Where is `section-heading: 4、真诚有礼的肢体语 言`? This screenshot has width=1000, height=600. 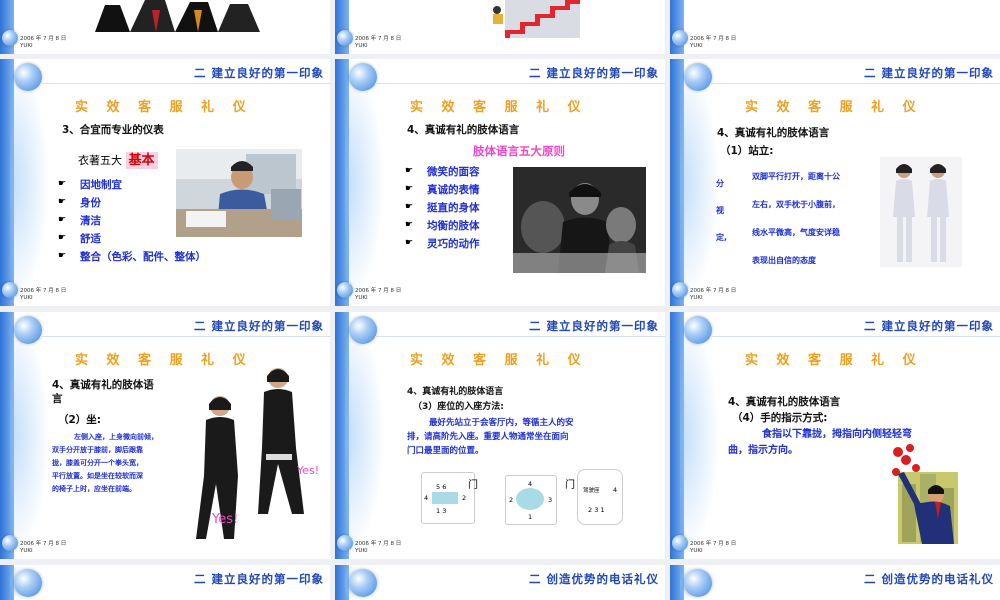
section-heading: 4、真诚有礼的肢体语 言 is located at coordinates (103, 392).